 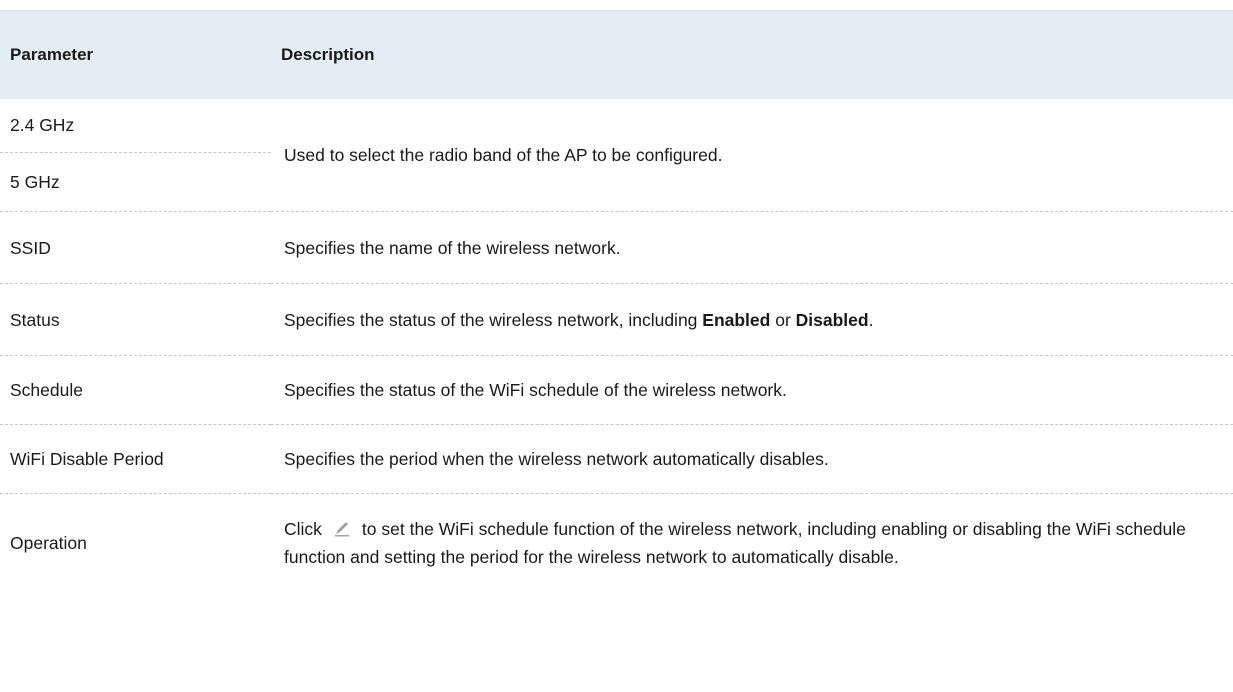 I want to click on param-wifi-disable-period: WiFi Disable Period, so click(x=135, y=459).